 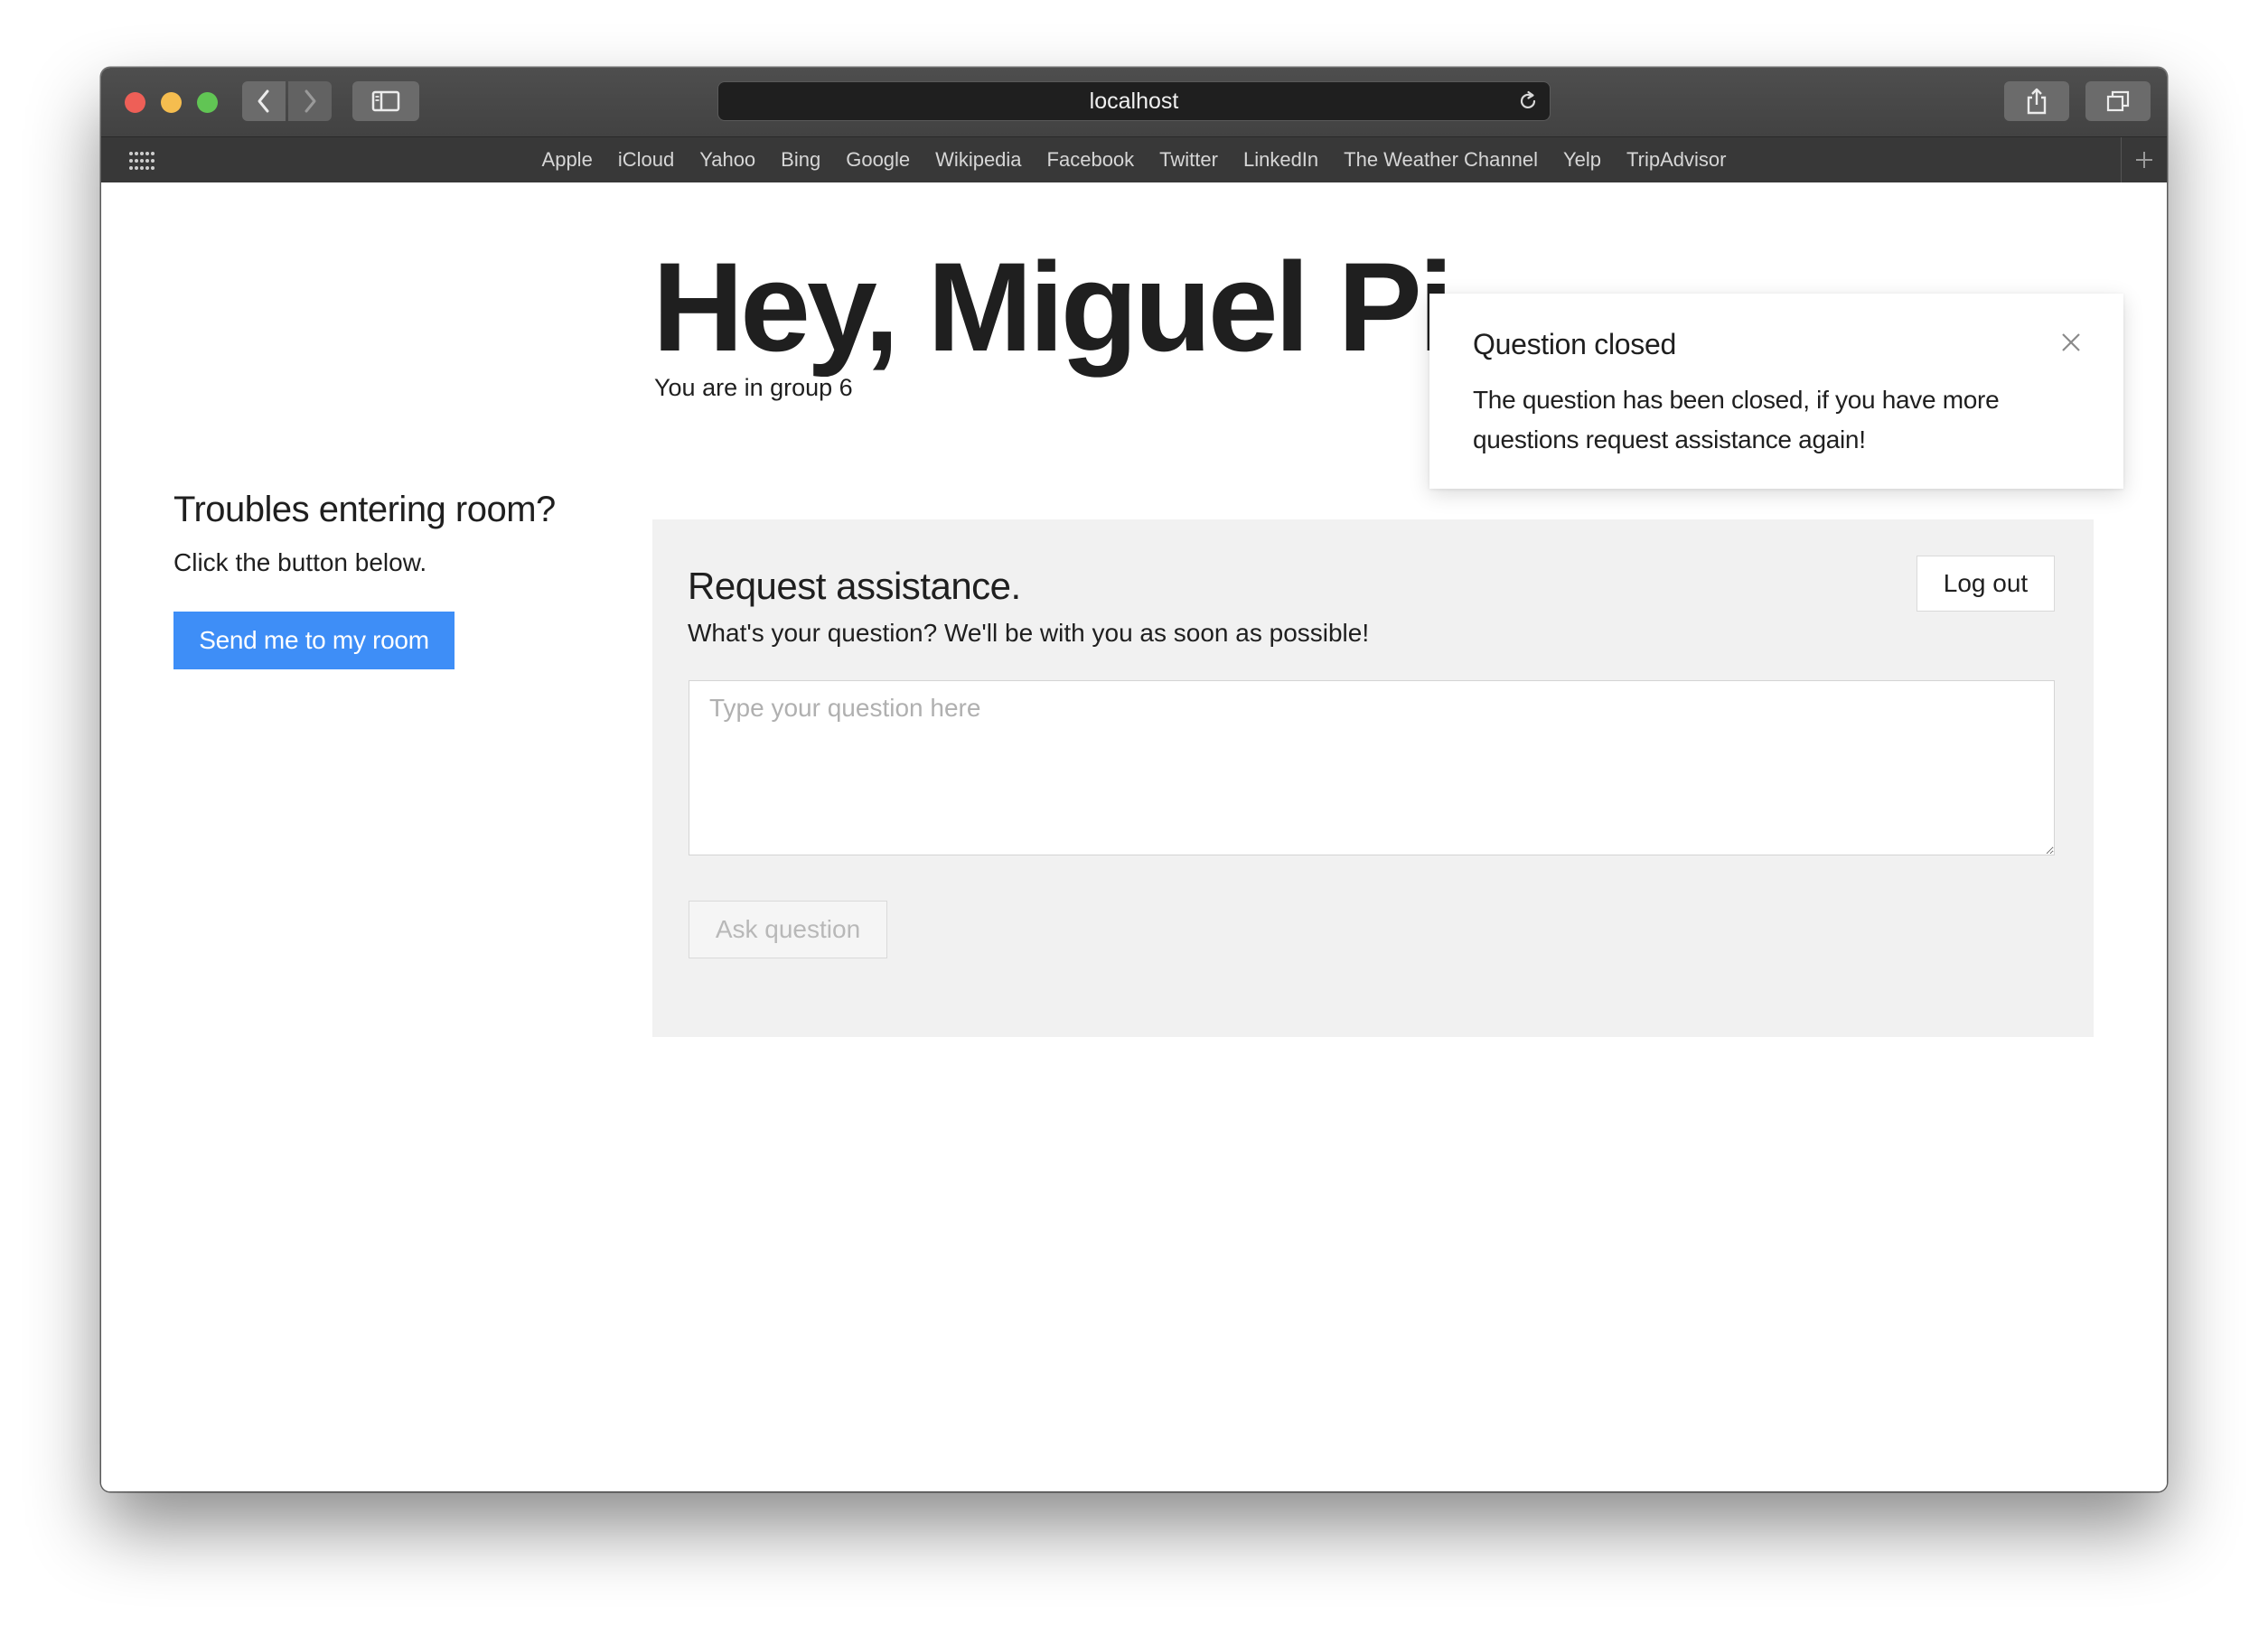 I want to click on sidebar-toggle-button, so click(x=385, y=101).